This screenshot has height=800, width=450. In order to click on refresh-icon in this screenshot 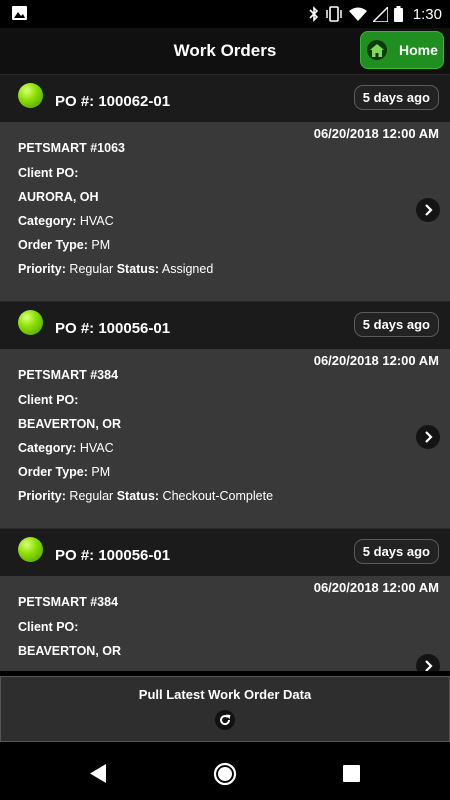, I will do `click(225, 720)`.